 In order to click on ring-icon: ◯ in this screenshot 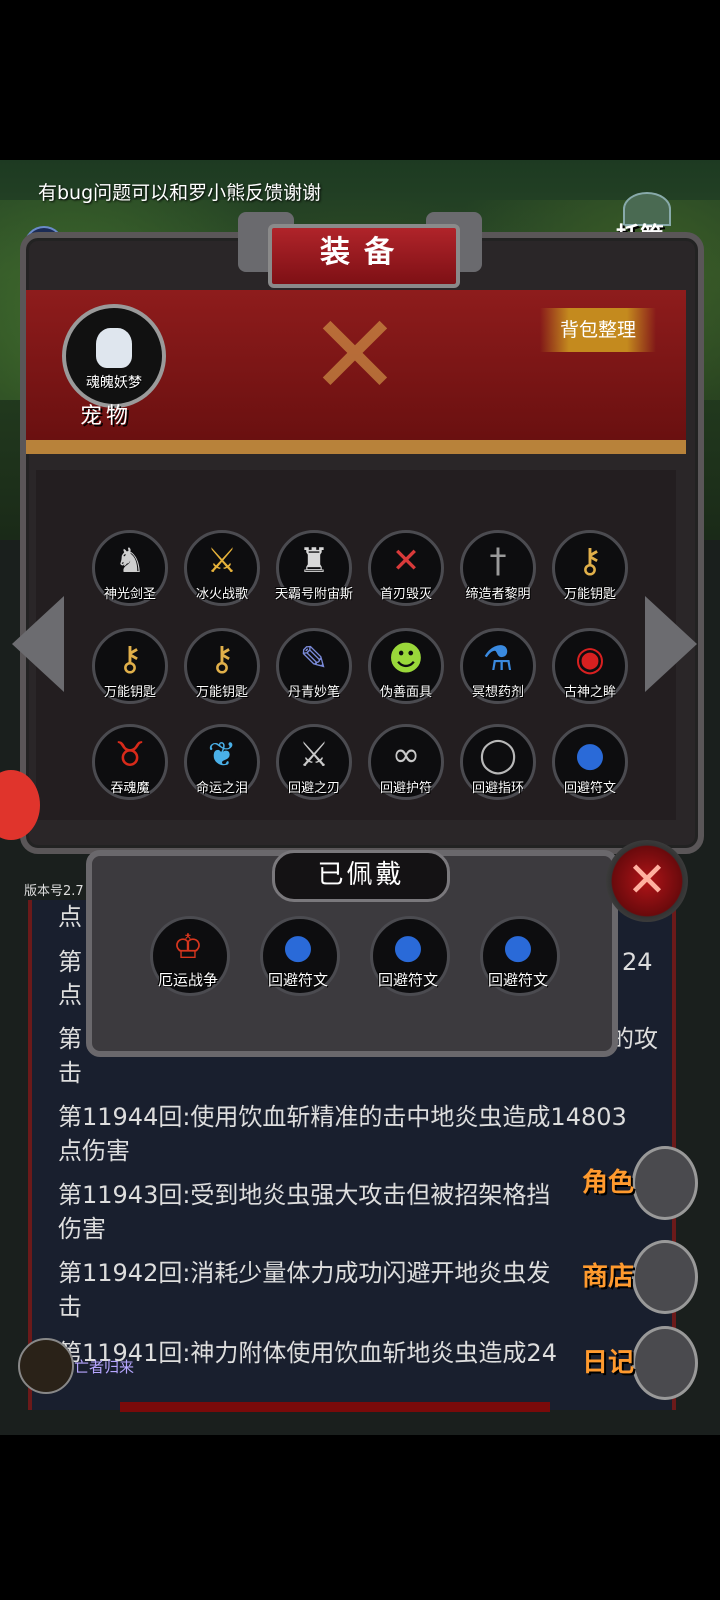, I will do `click(498, 755)`.